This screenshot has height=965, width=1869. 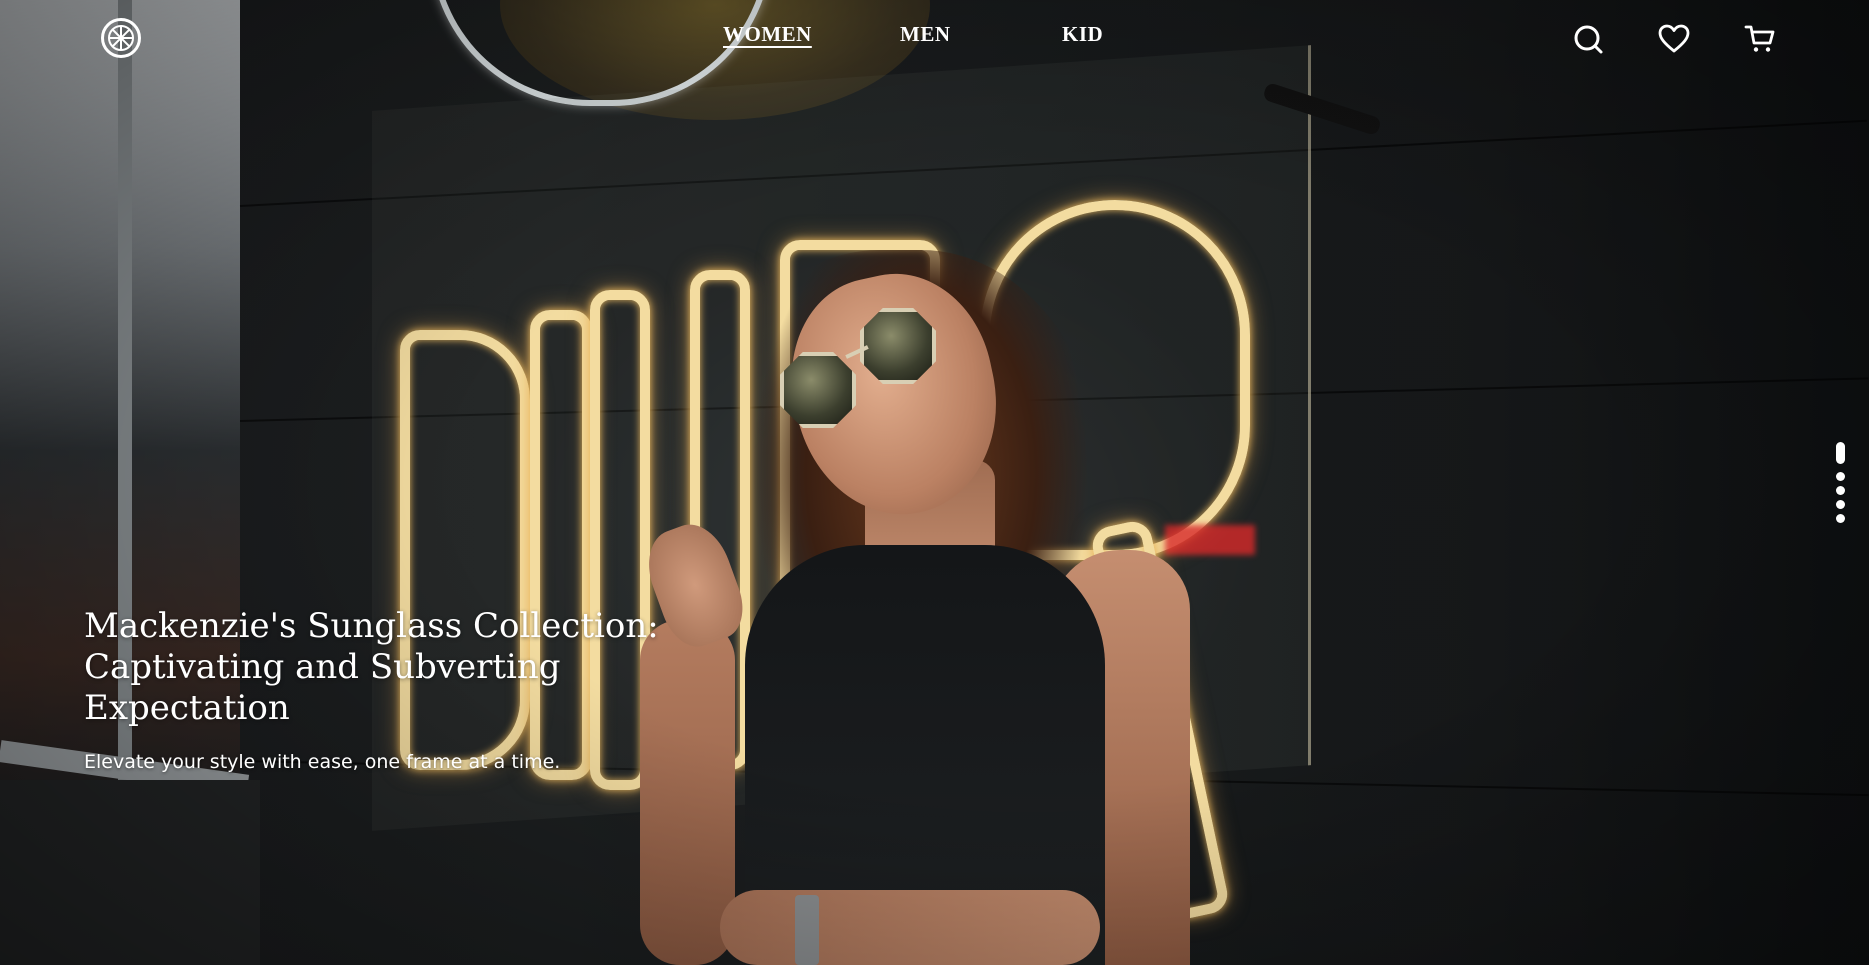 I want to click on nav-kid: KID, so click(x=1082, y=34).